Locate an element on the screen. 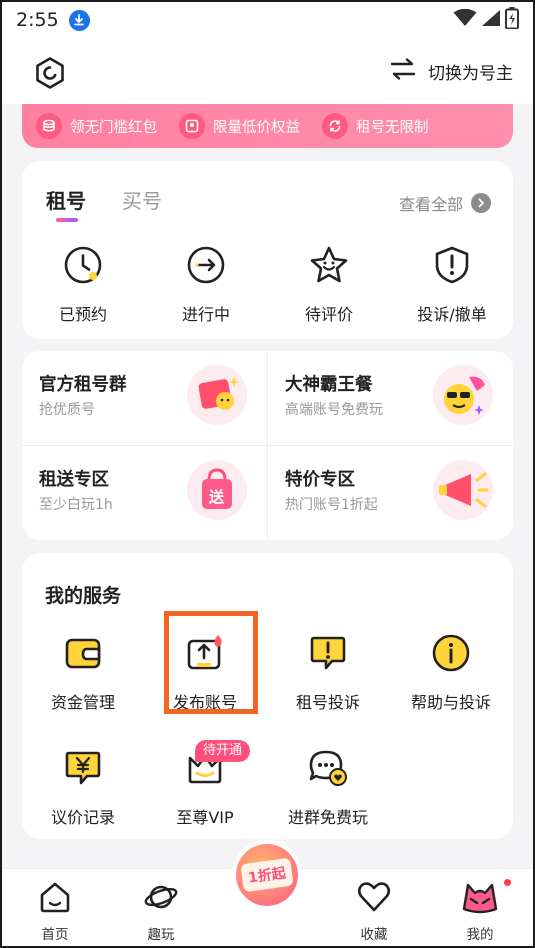 The height and width of the screenshot is (948, 535). active-tab-indicator is located at coordinates (67, 220).